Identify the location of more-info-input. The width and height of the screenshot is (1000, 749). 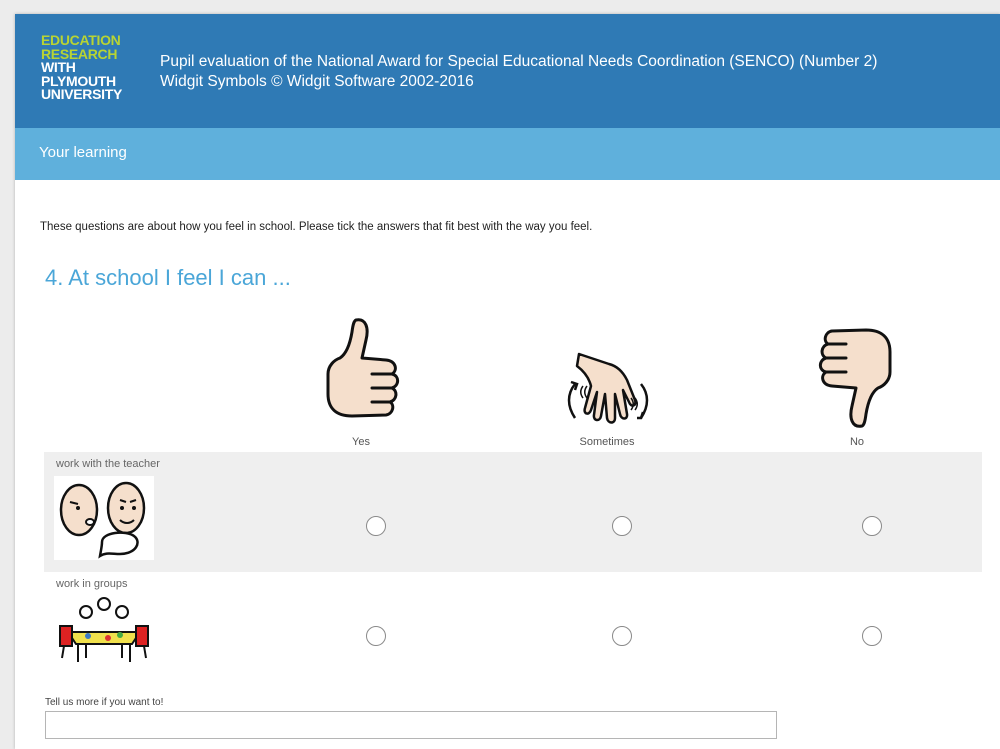
(411, 725).